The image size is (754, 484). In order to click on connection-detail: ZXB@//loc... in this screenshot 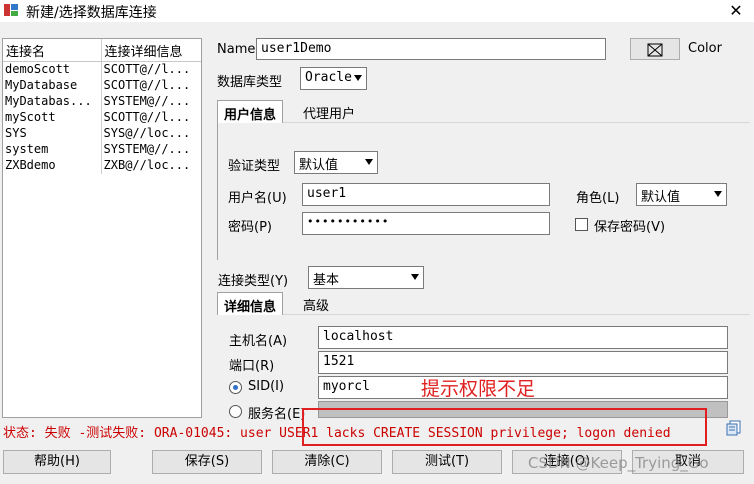, I will do `click(147, 165)`.